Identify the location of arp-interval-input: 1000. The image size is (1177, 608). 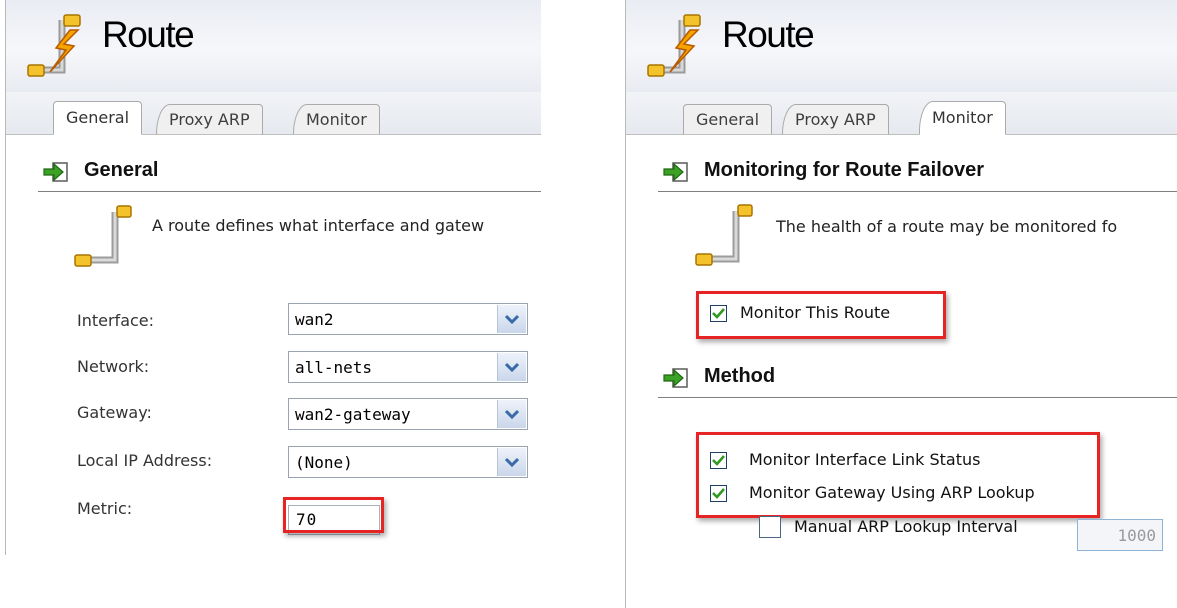
(1120, 535).